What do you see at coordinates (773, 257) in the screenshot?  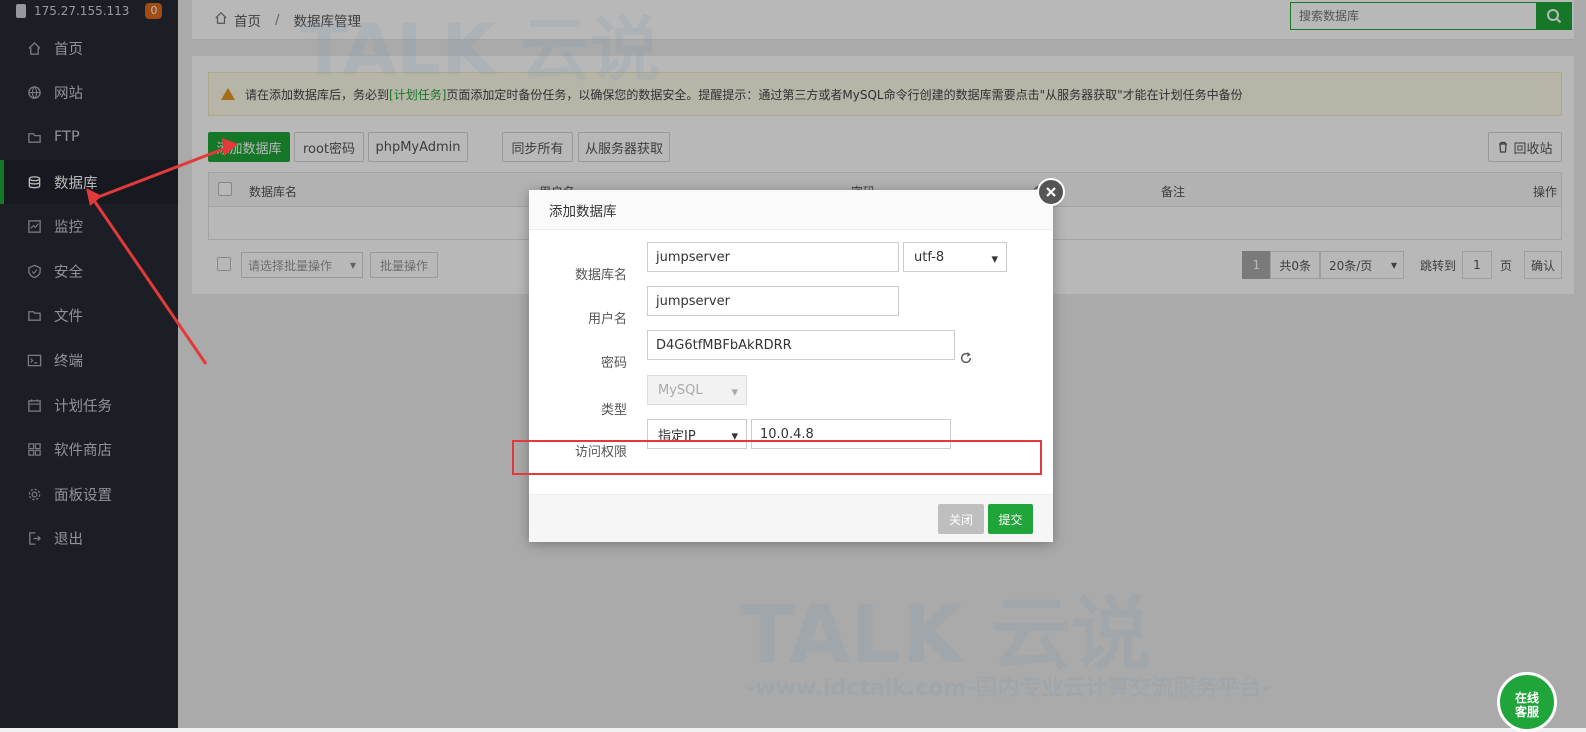 I see `dbname-input: jumpserver` at bounding box center [773, 257].